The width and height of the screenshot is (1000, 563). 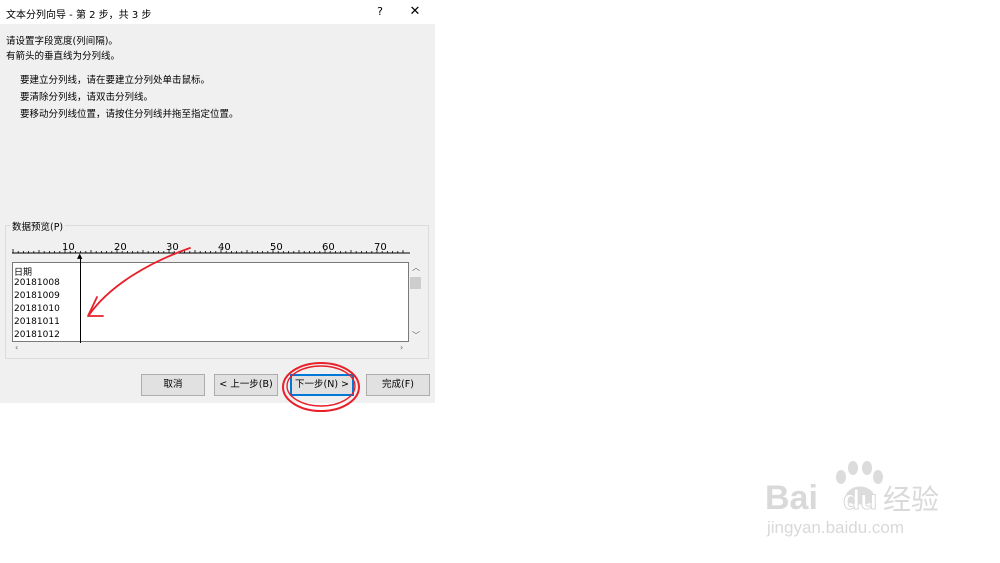 I want to click on column-break-arrow-icon: ▲, so click(x=79, y=256).